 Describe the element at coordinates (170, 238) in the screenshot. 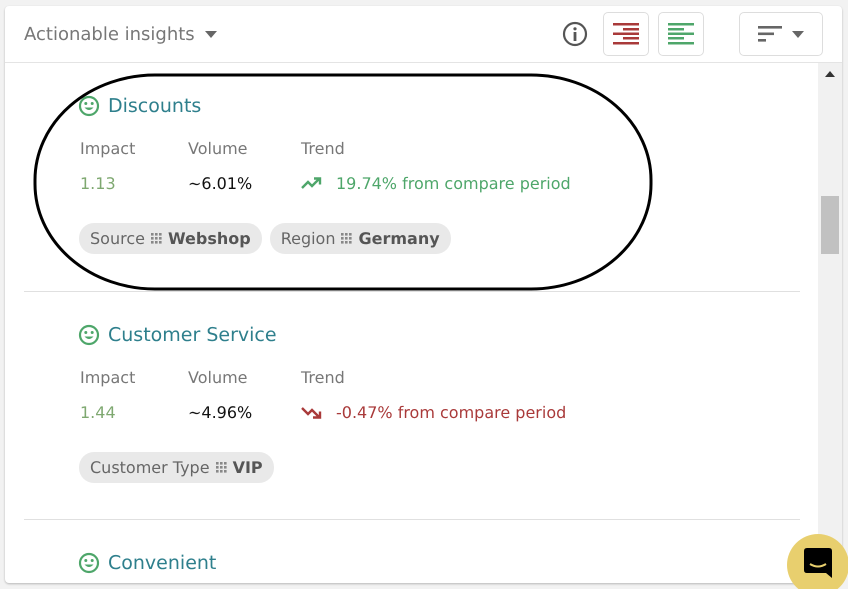

I see `filter-tag: Source Webshop` at that location.